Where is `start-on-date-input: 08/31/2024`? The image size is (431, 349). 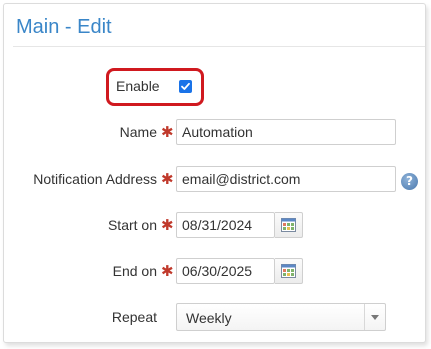
start-on-date-input: 08/31/2024 is located at coordinates (225, 225).